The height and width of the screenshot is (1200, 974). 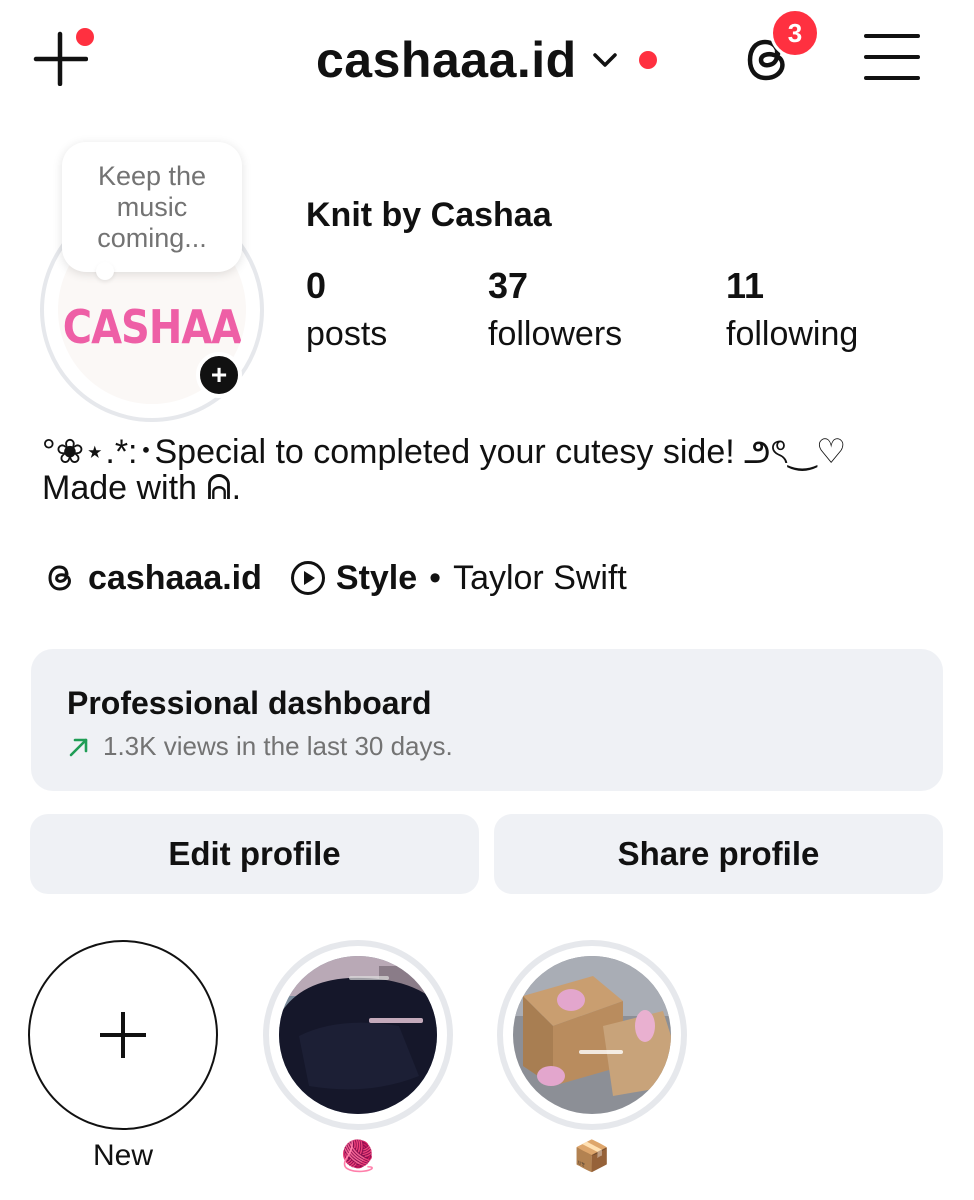 I want to click on account-username: cashaaa.id, so click(x=446, y=60).